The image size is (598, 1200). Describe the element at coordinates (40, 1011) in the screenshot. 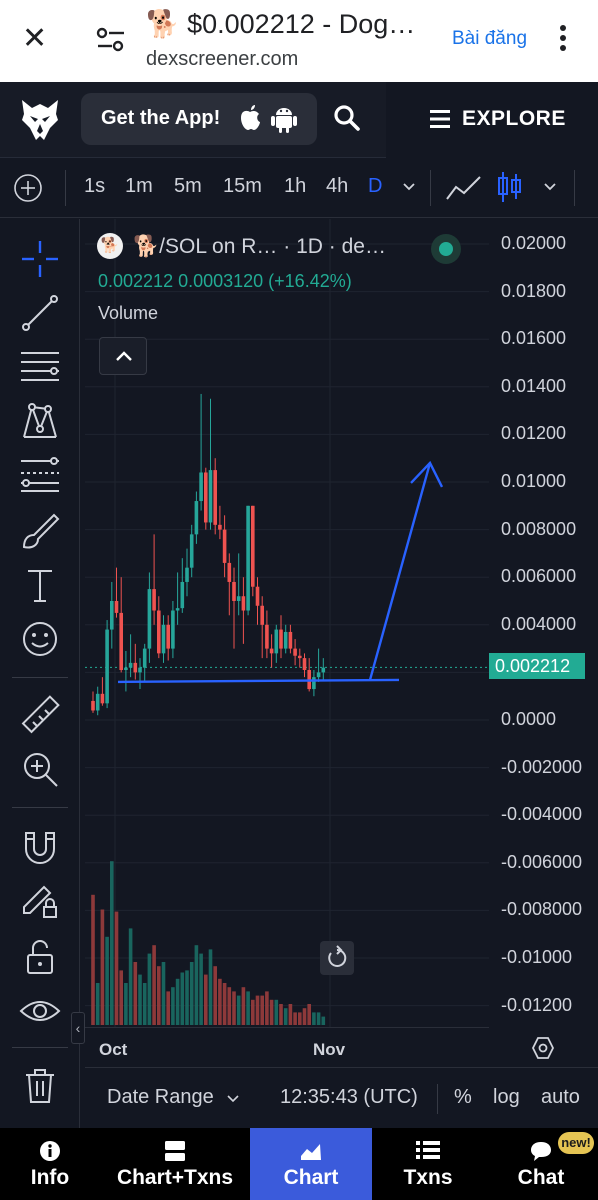

I see `eye-icon` at that location.